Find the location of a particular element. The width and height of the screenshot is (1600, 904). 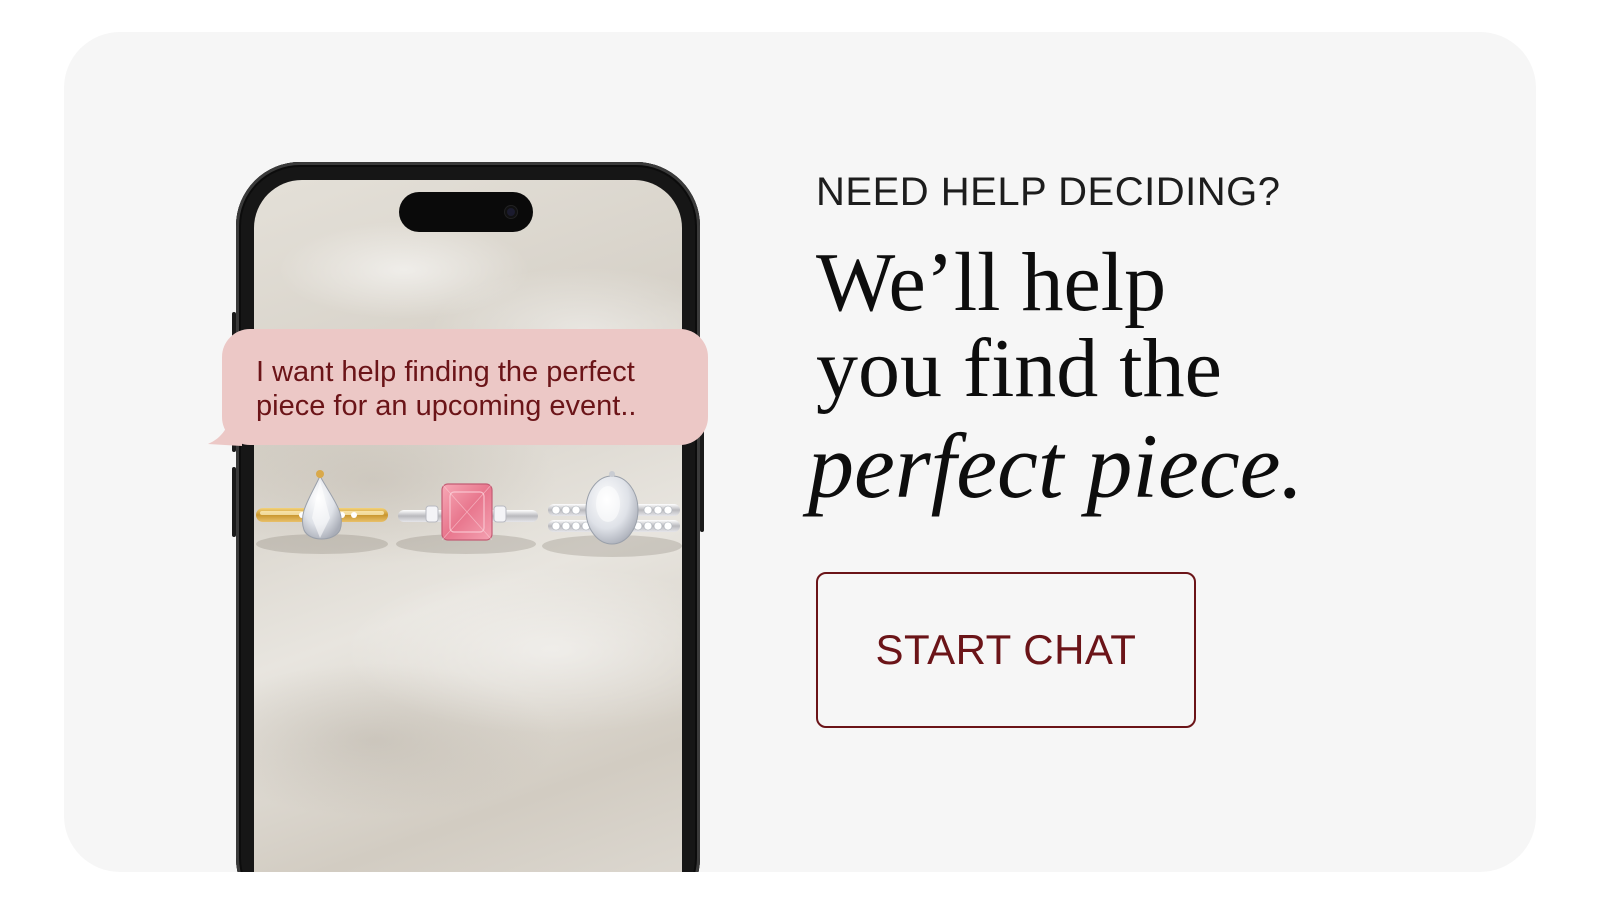

camera-icon is located at coordinates (511, 212).